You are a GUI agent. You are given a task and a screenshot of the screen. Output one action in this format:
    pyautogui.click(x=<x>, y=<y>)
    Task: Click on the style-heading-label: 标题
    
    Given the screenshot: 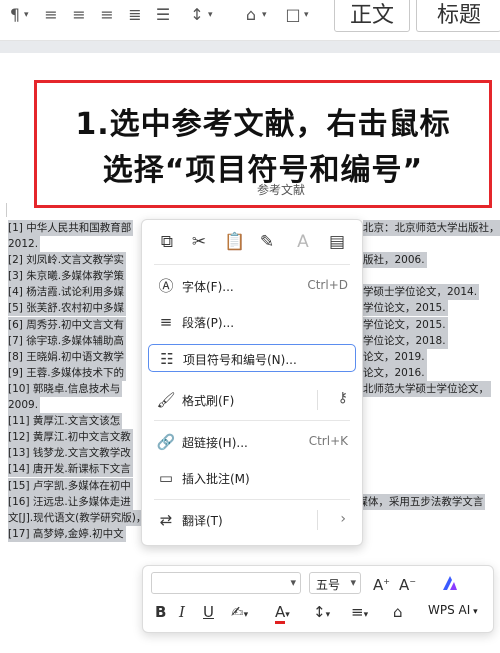 What is the action you would take?
    pyautogui.click(x=458, y=15)
    